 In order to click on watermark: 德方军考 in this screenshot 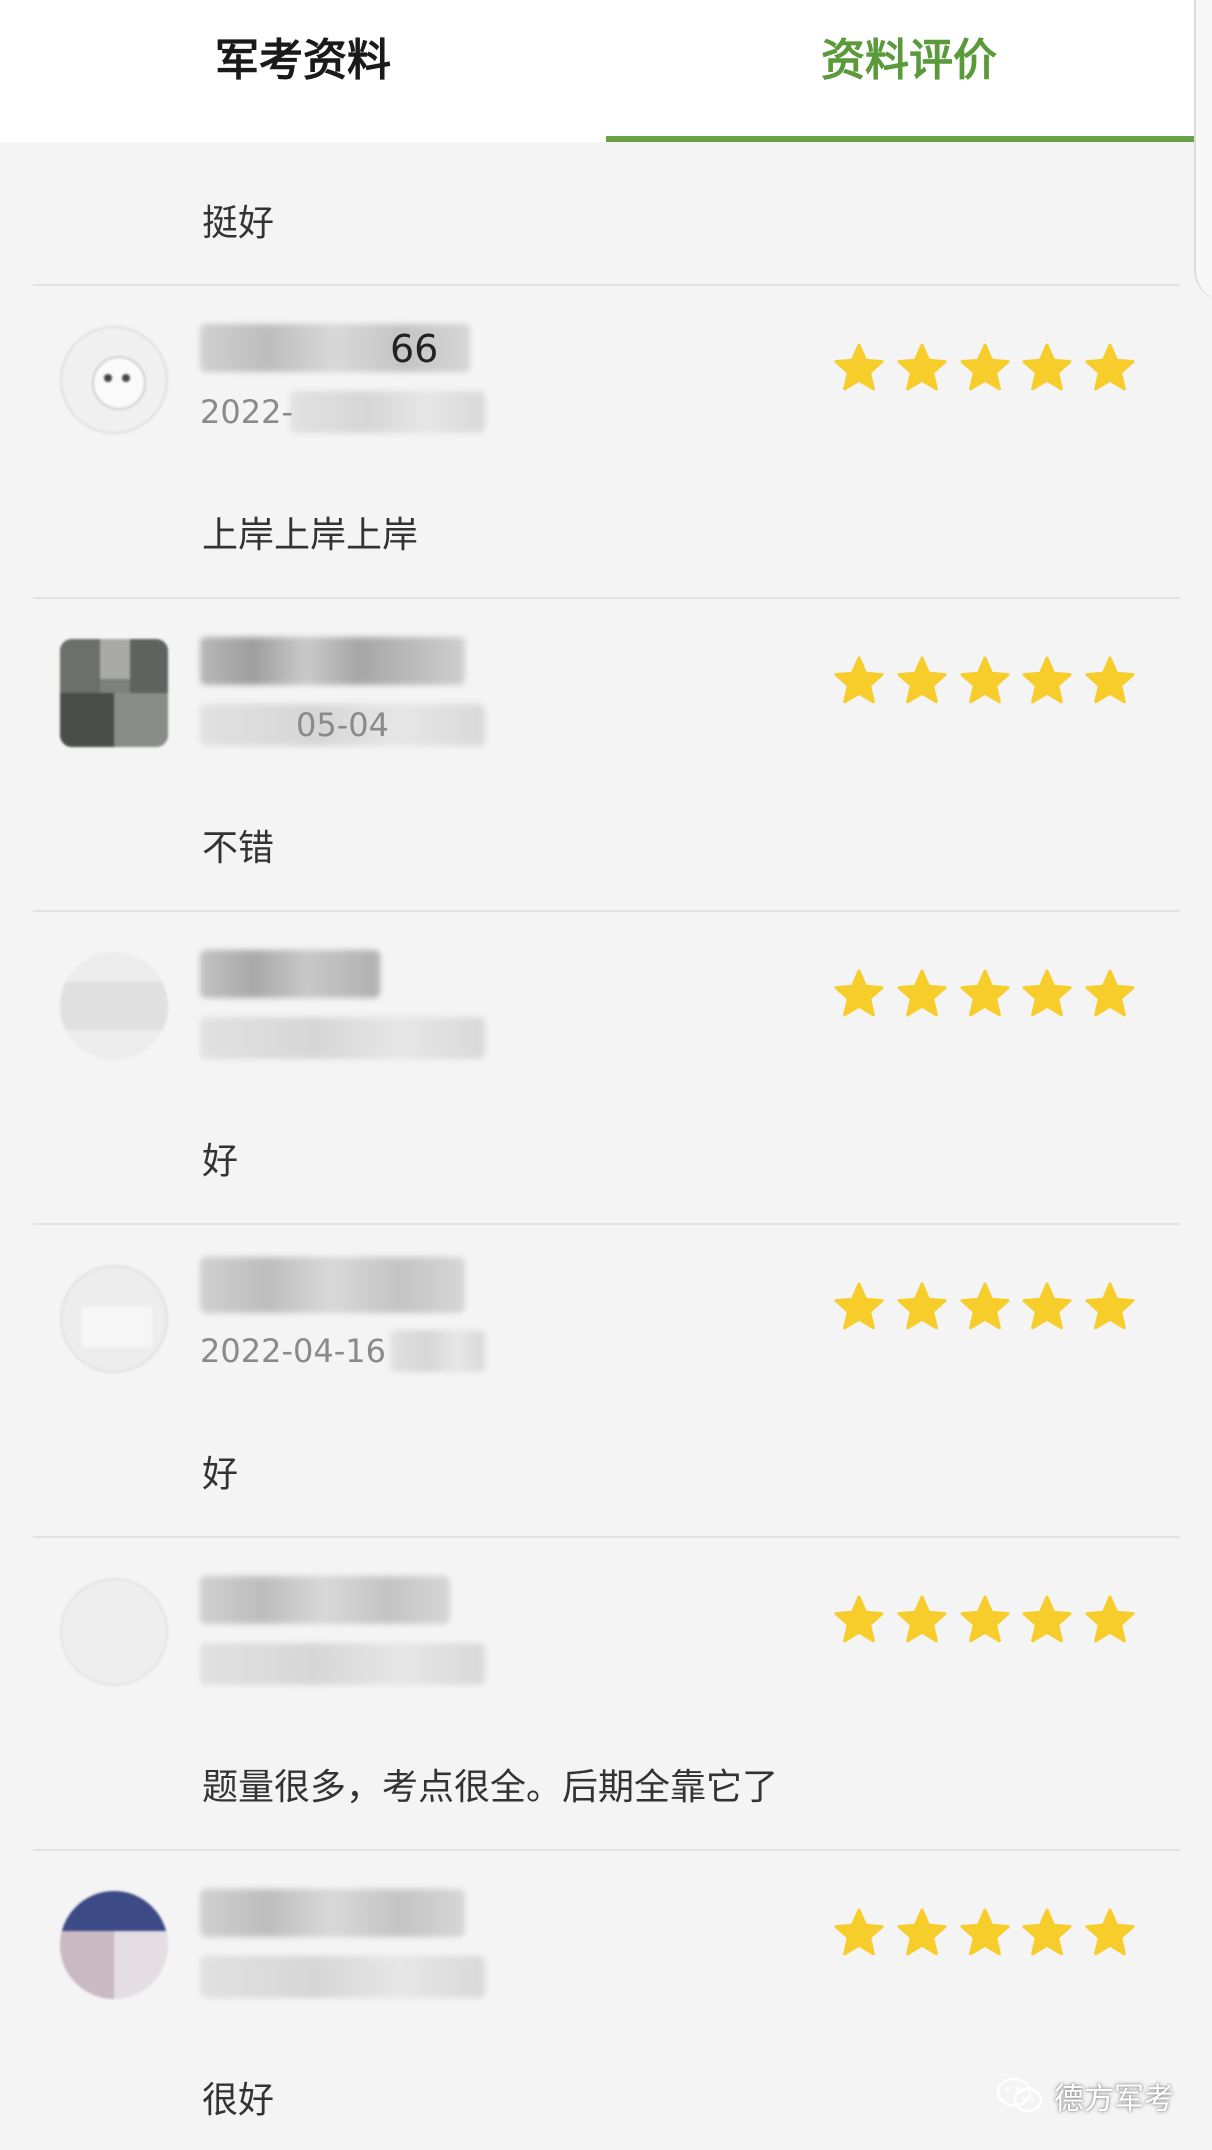, I will do `click(1085, 2096)`.